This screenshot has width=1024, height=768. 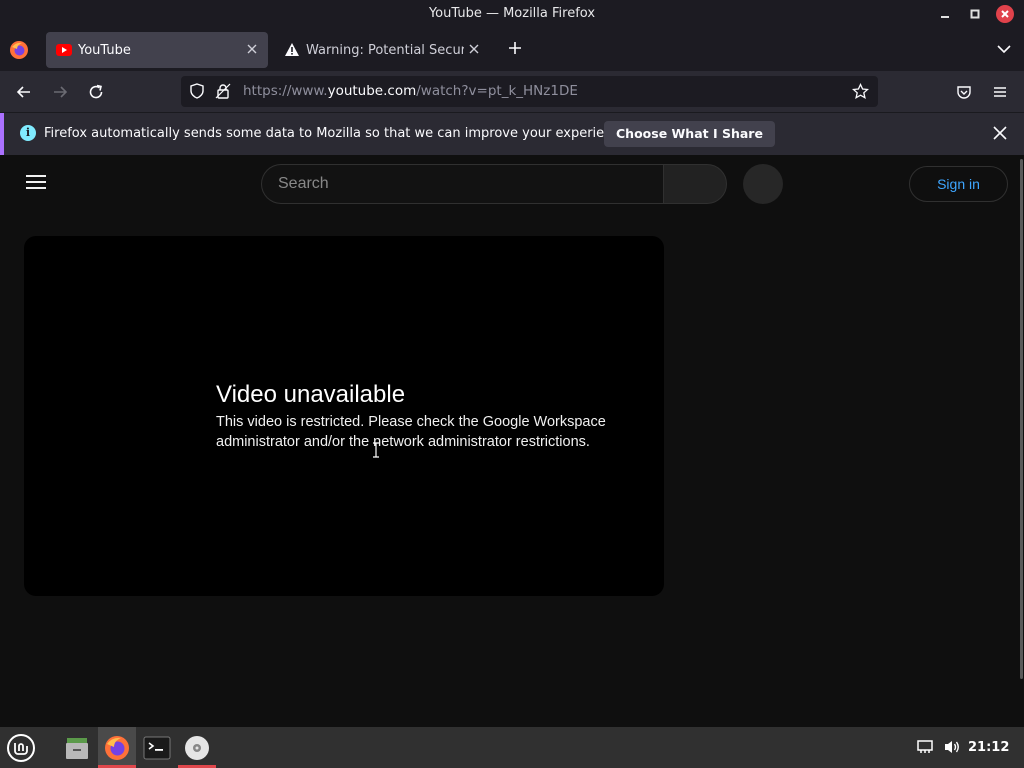 I want to click on sign-in-button: Sign in, so click(x=958, y=184).